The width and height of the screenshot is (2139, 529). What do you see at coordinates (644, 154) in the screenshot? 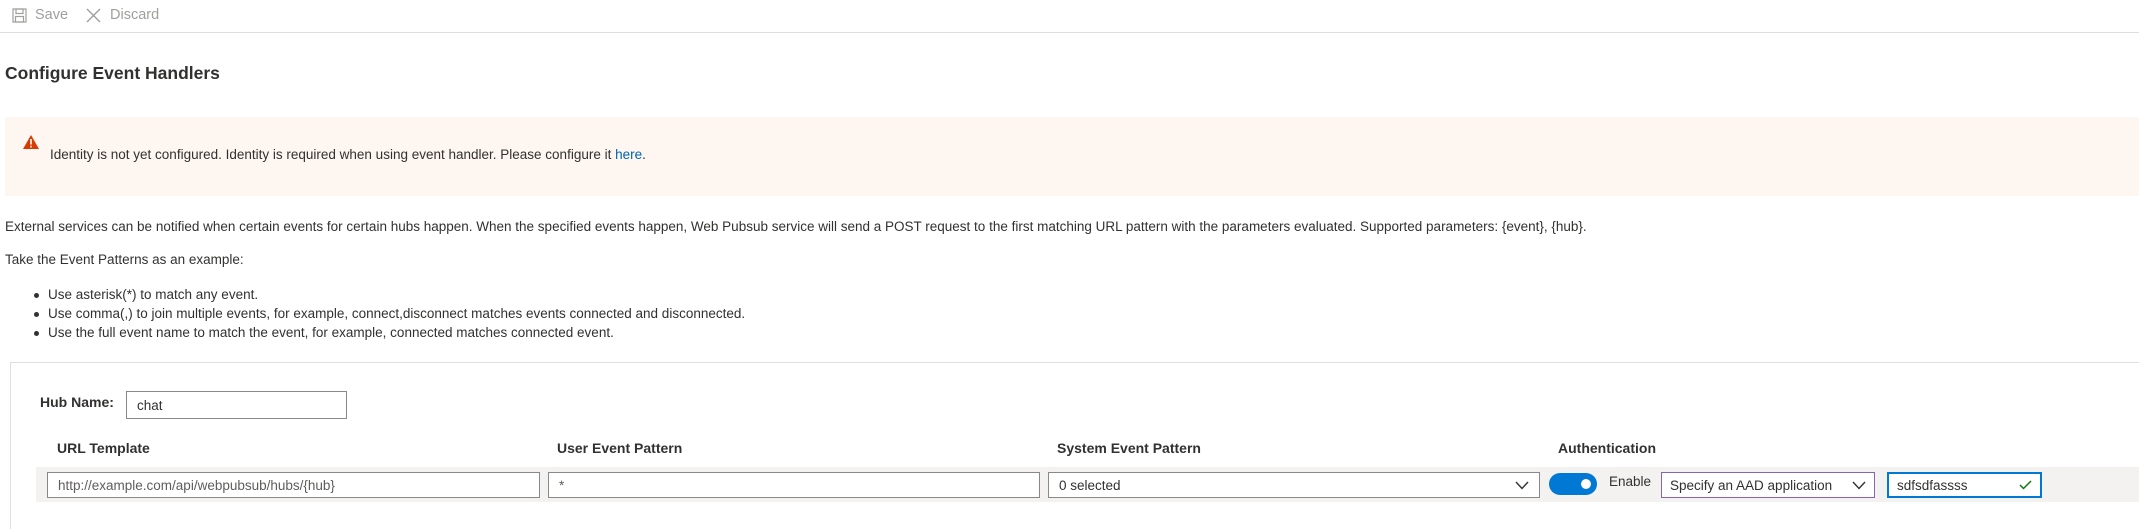
I see `warning-suffix: .` at bounding box center [644, 154].